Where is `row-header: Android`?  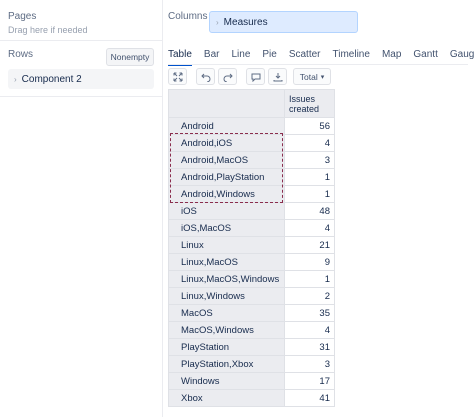 row-header: Android is located at coordinates (226, 126).